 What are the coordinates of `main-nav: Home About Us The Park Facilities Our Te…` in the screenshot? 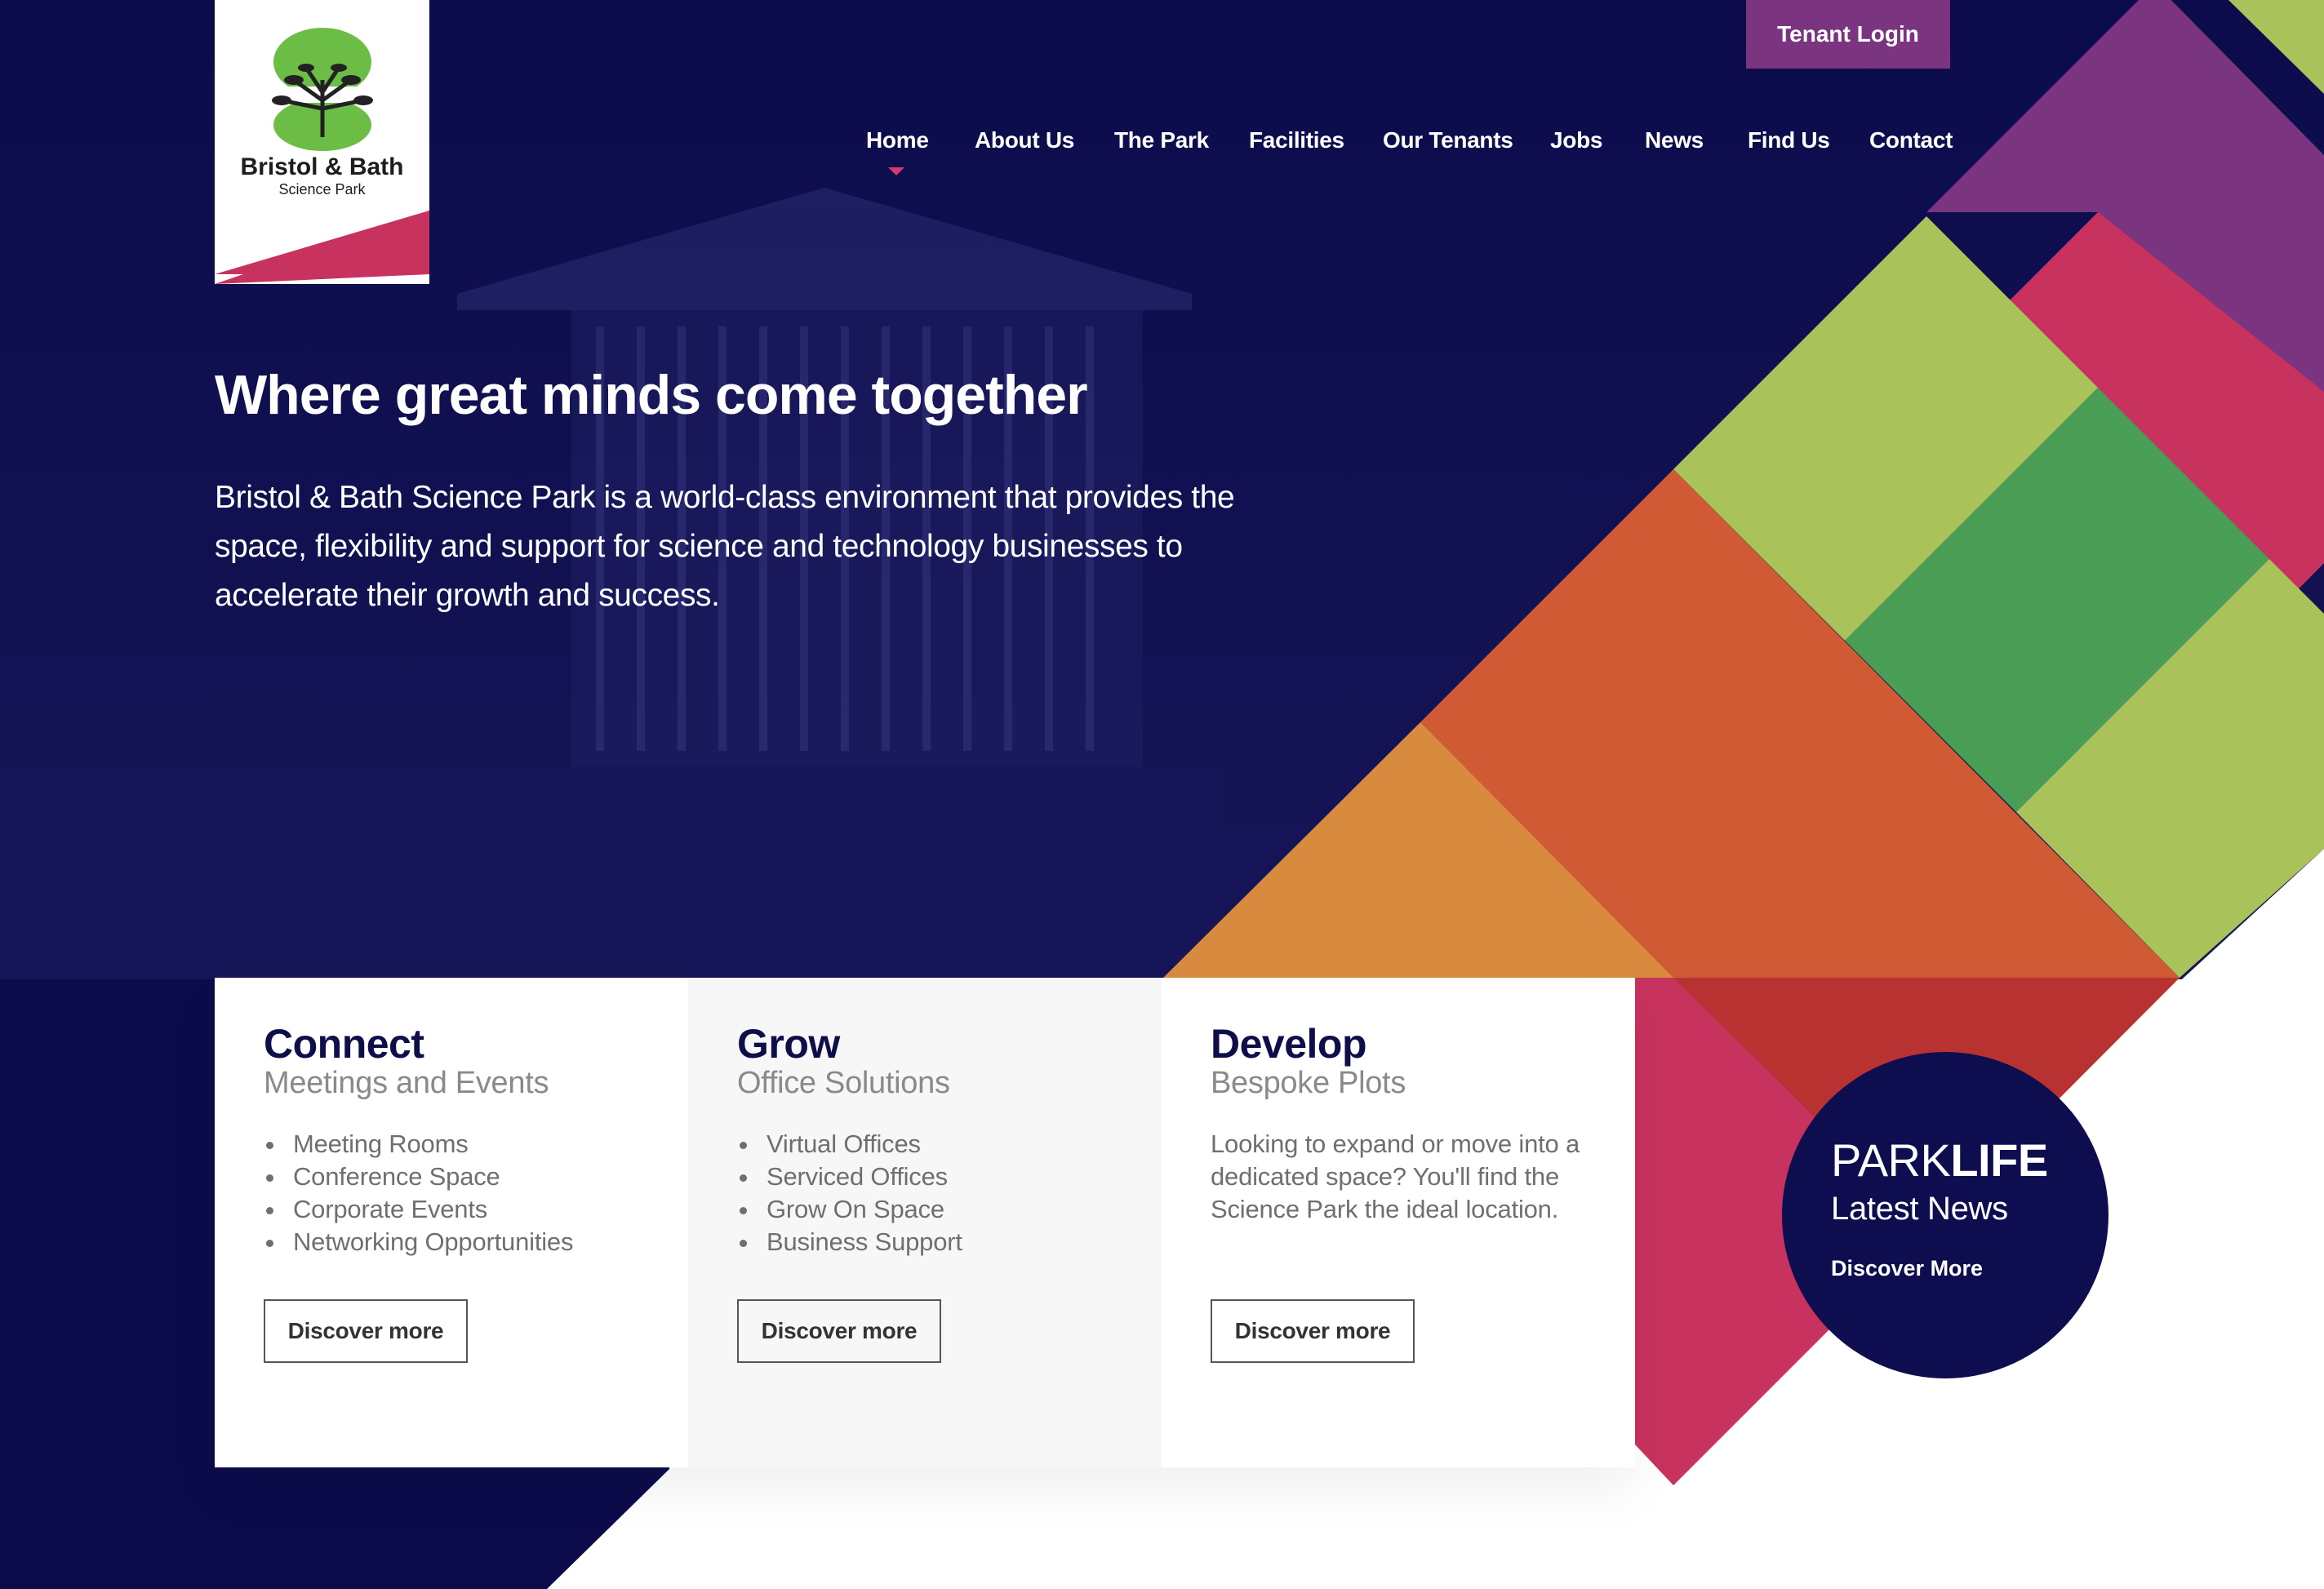 It's located at (1162, 151).